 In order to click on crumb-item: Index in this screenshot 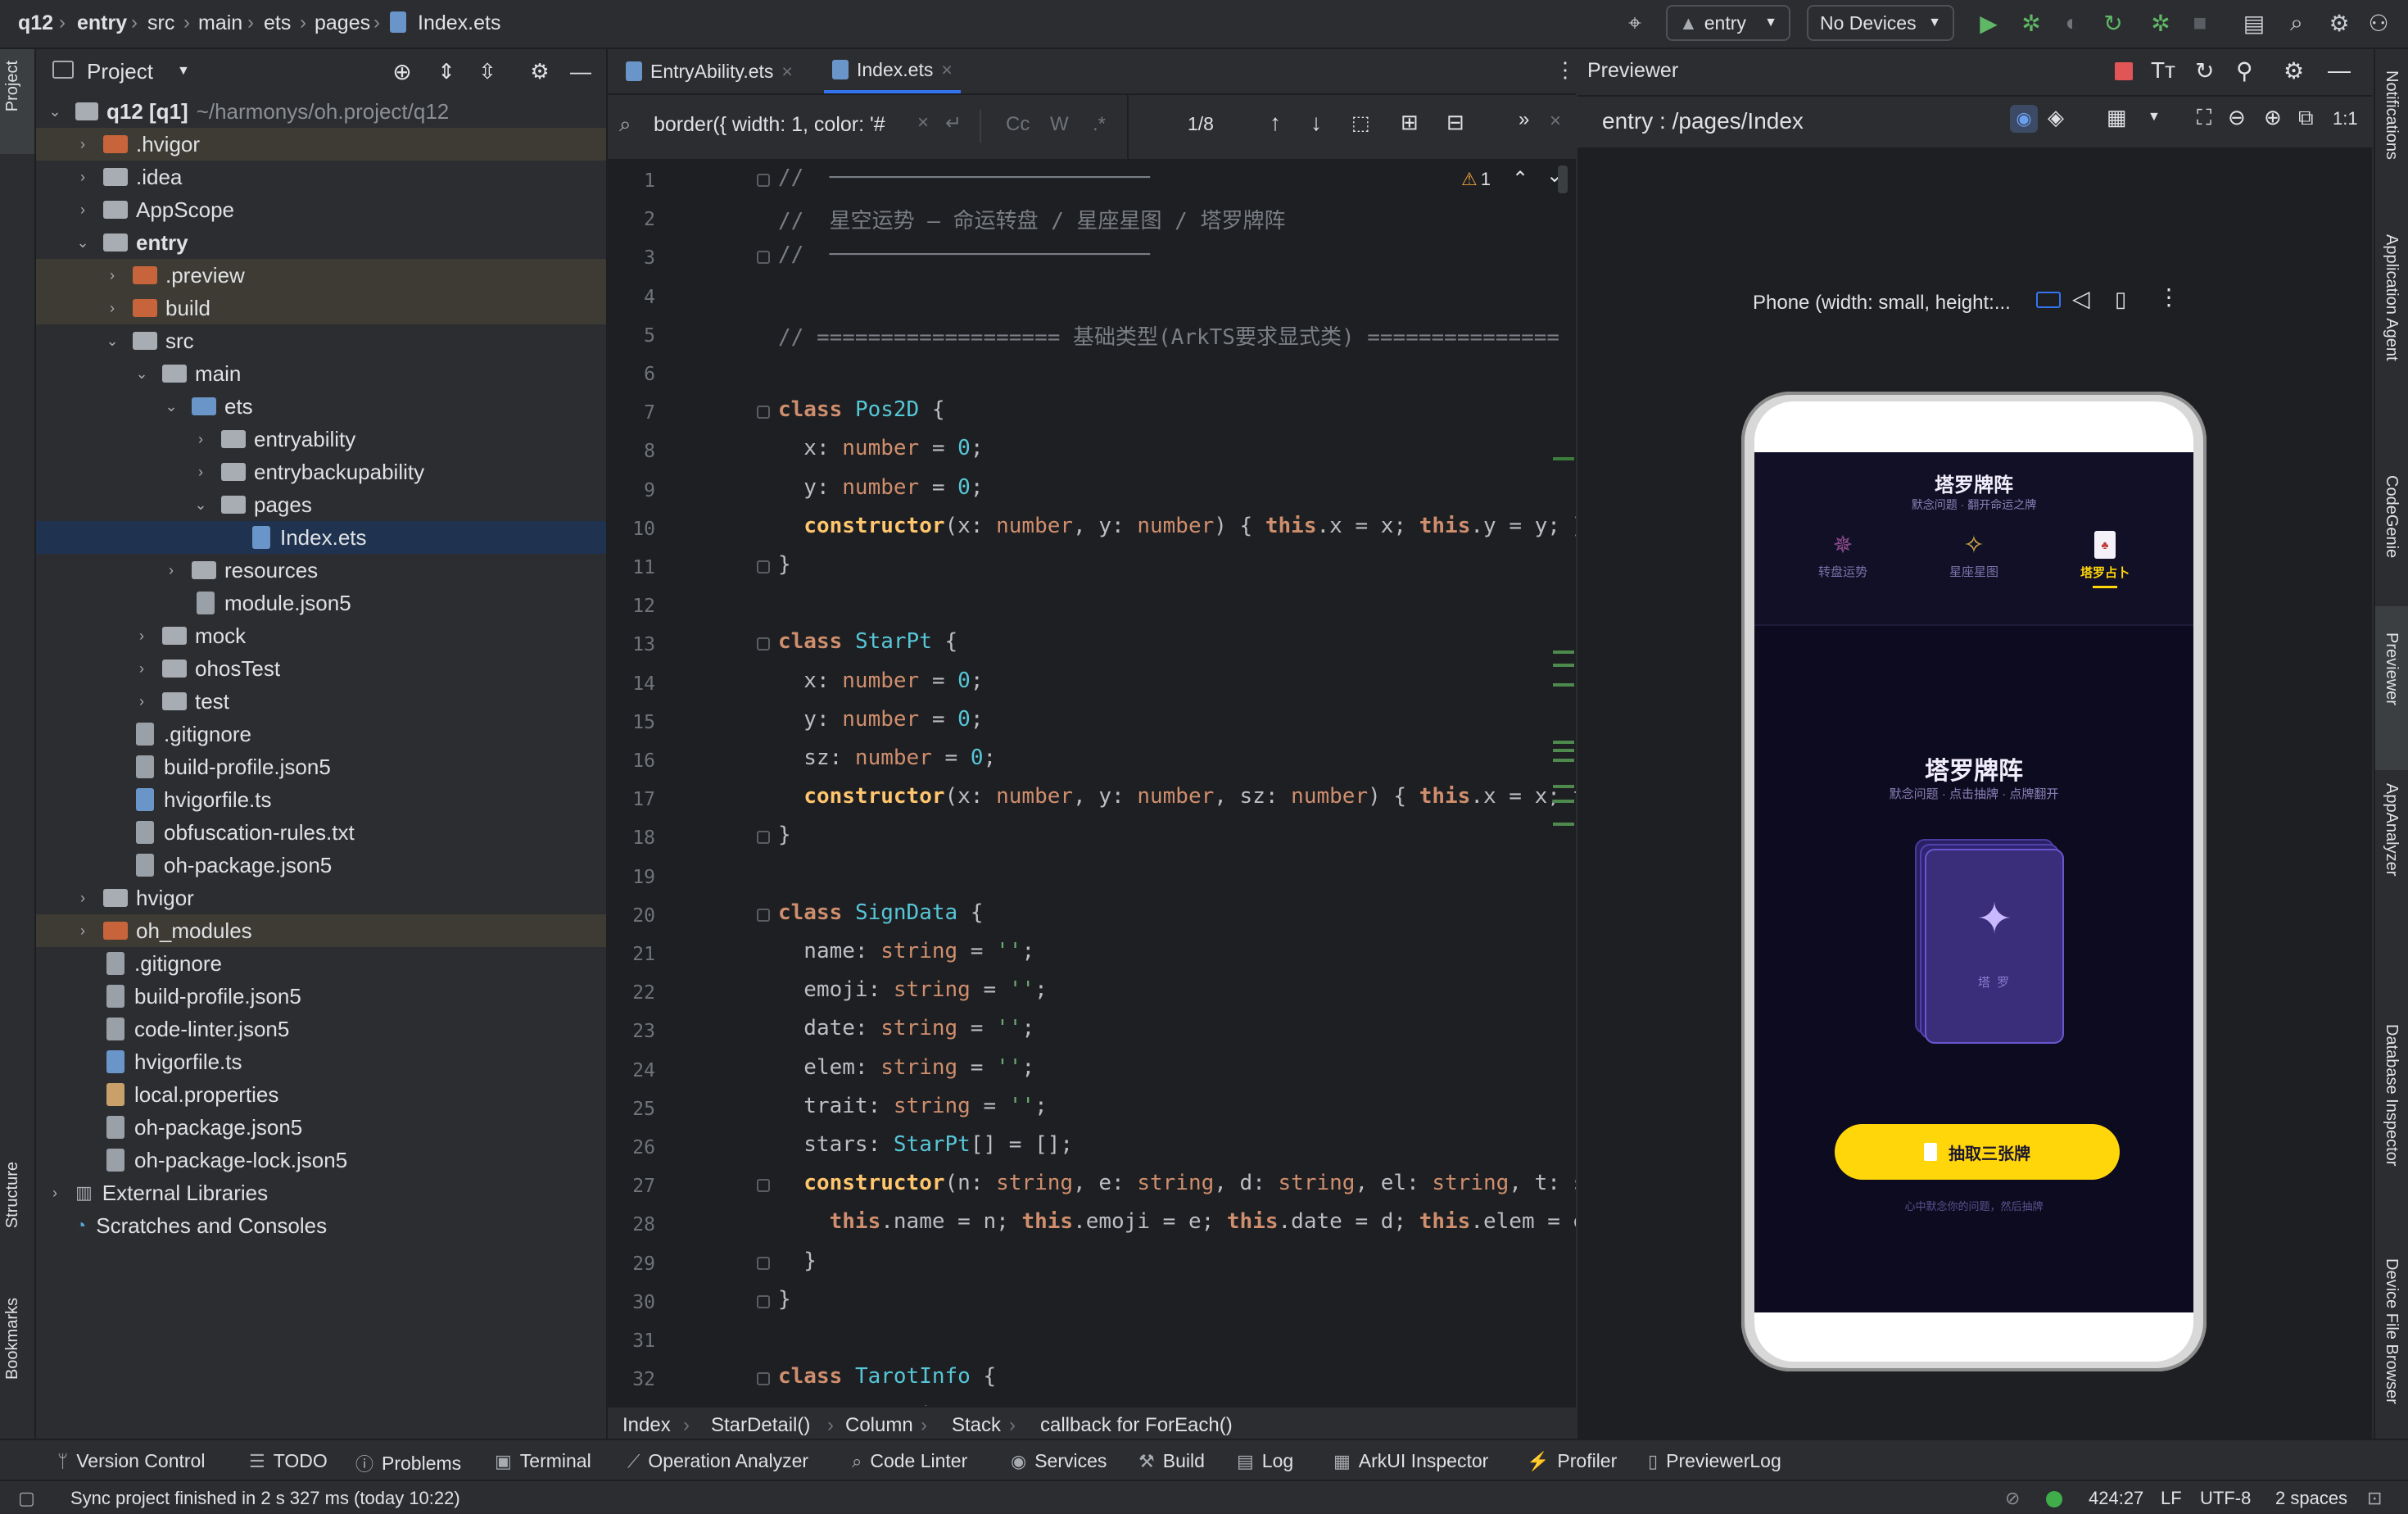, I will do `click(646, 1425)`.